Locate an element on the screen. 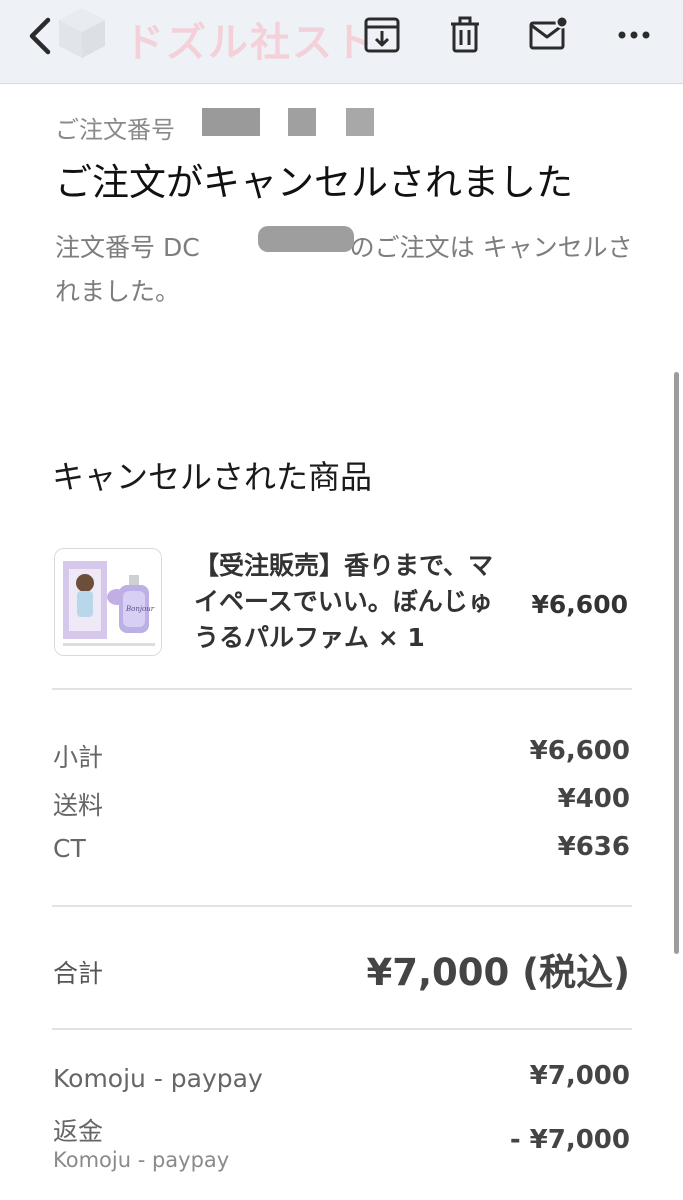 The image size is (683, 1200). product-thumbnail: Bonjour is located at coordinates (108, 602).